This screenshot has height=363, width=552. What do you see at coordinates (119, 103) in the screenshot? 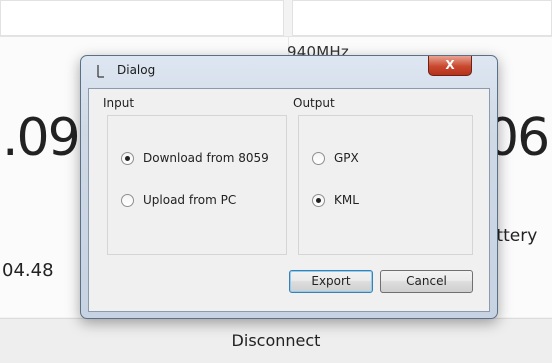
I see `input-group-label: Input` at bounding box center [119, 103].